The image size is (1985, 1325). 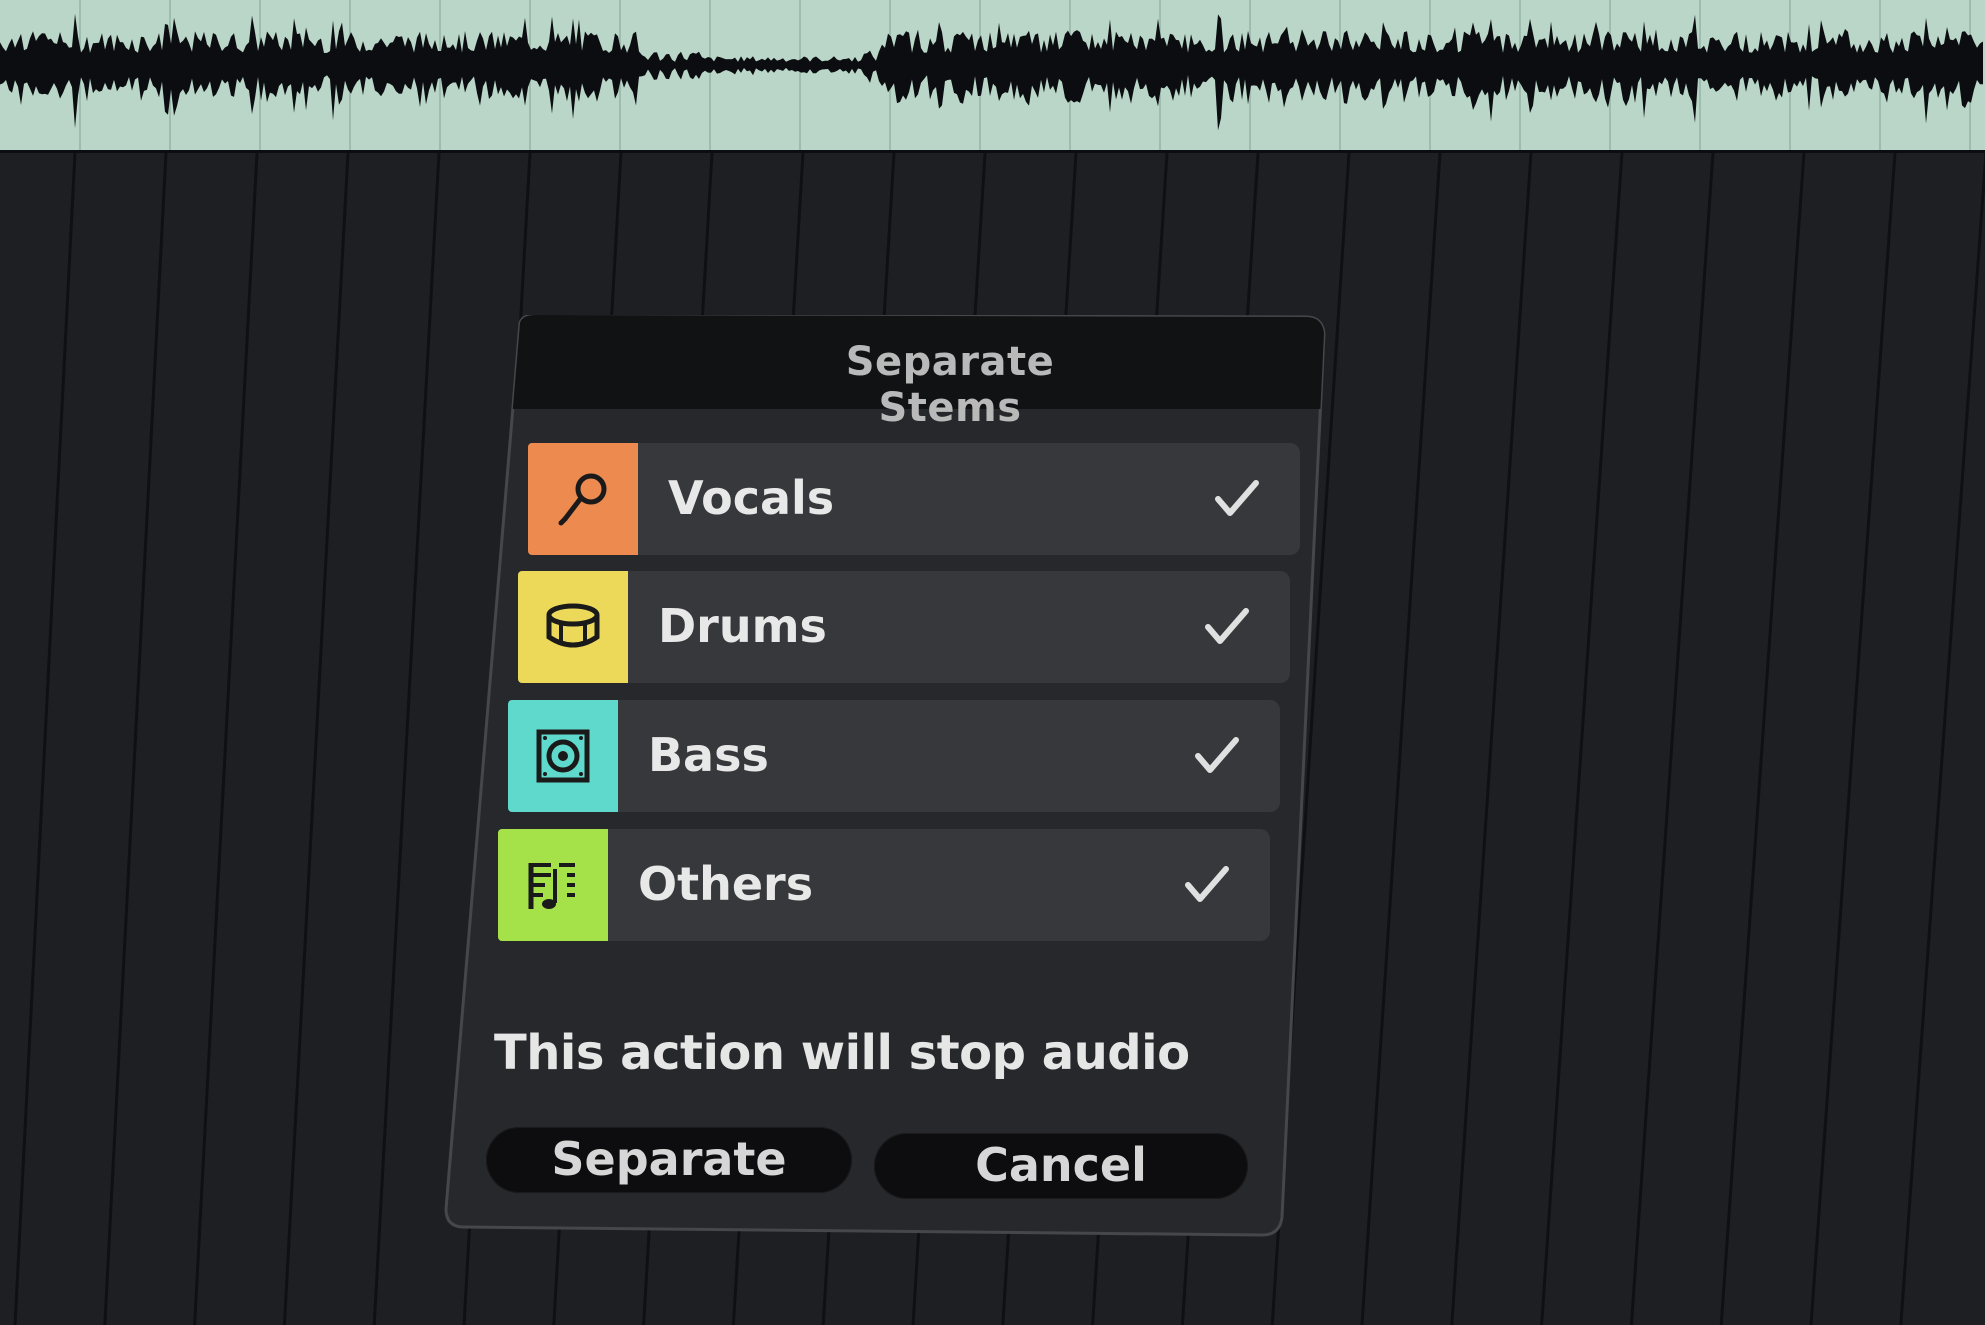 I want to click on separate-button: Separate, so click(x=669, y=1160).